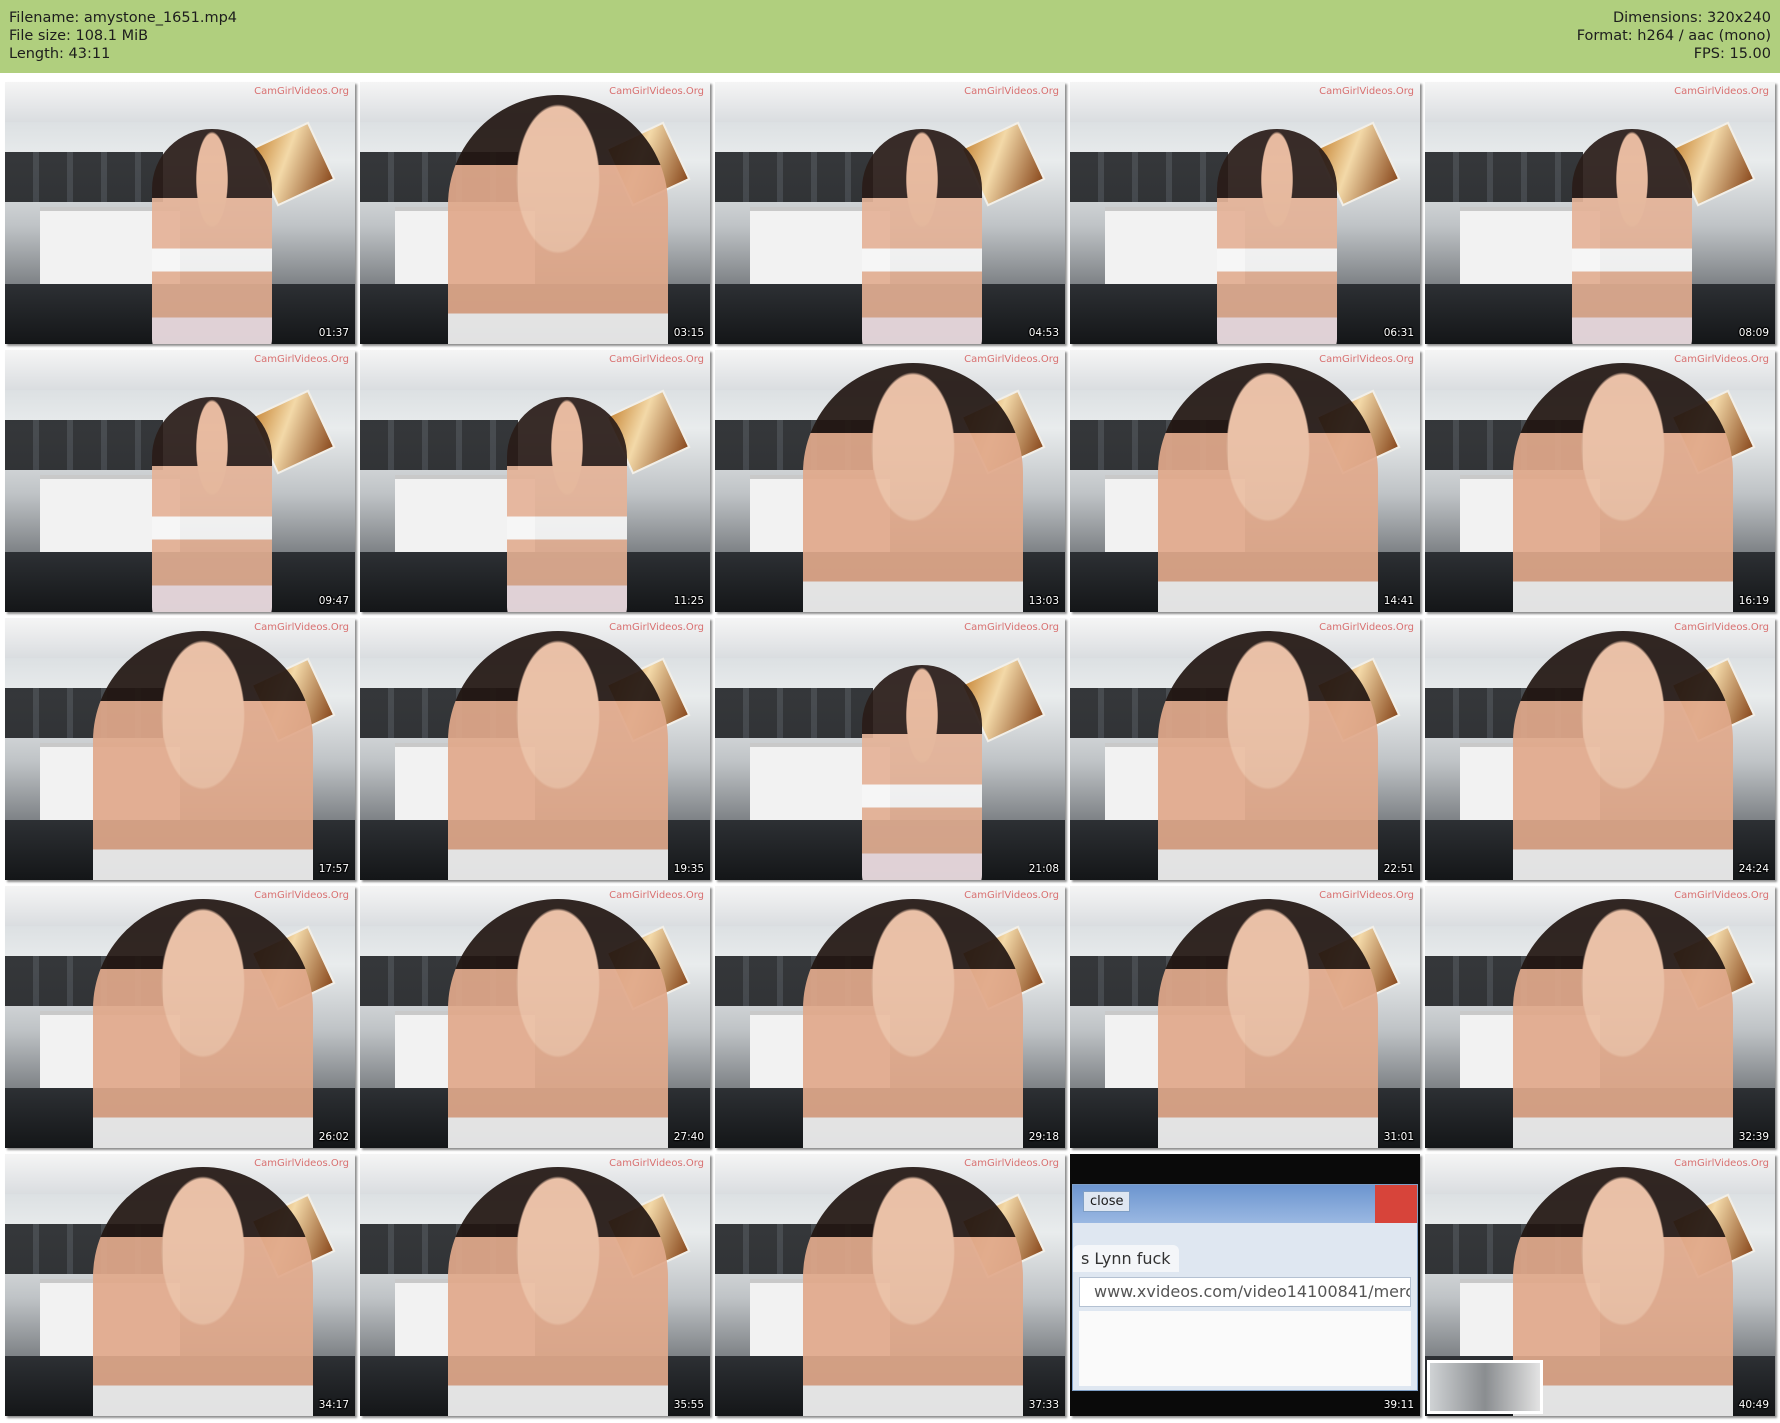  Describe the element at coordinates (1396, 1204) in the screenshot. I see `browser-logo-icon` at that location.